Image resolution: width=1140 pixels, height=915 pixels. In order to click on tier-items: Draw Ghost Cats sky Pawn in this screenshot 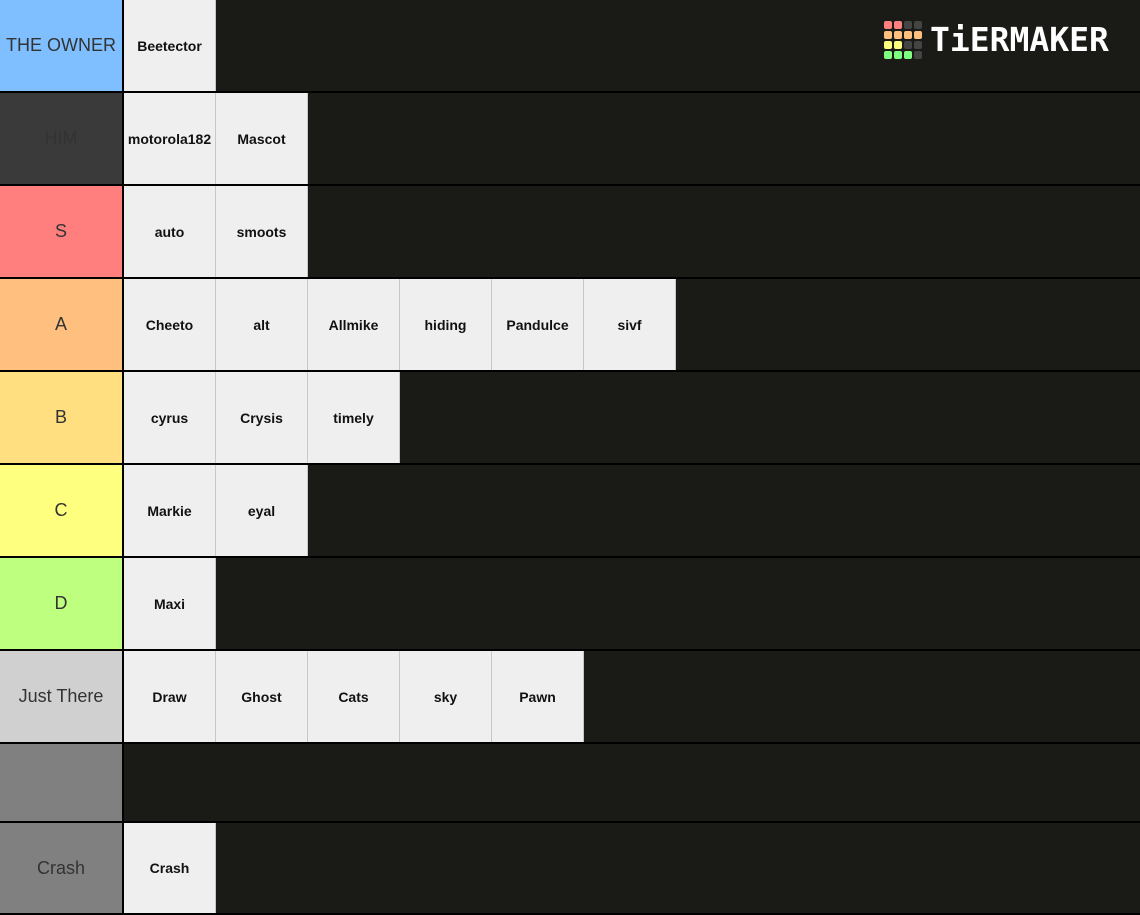, I will do `click(632, 696)`.